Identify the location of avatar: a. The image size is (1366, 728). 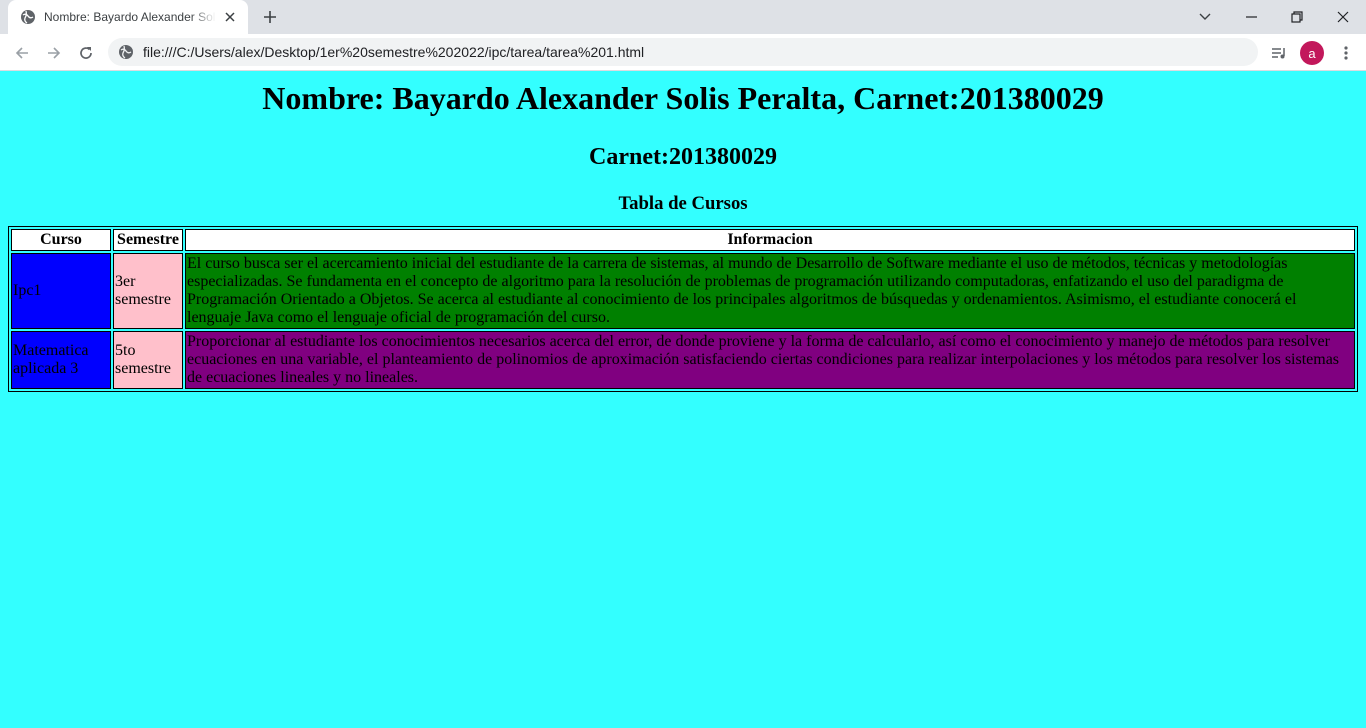
(1312, 53).